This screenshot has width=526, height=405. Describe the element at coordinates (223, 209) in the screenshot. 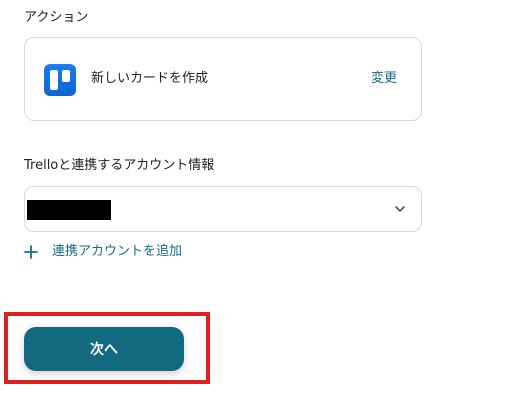

I see `account-select` at that location.